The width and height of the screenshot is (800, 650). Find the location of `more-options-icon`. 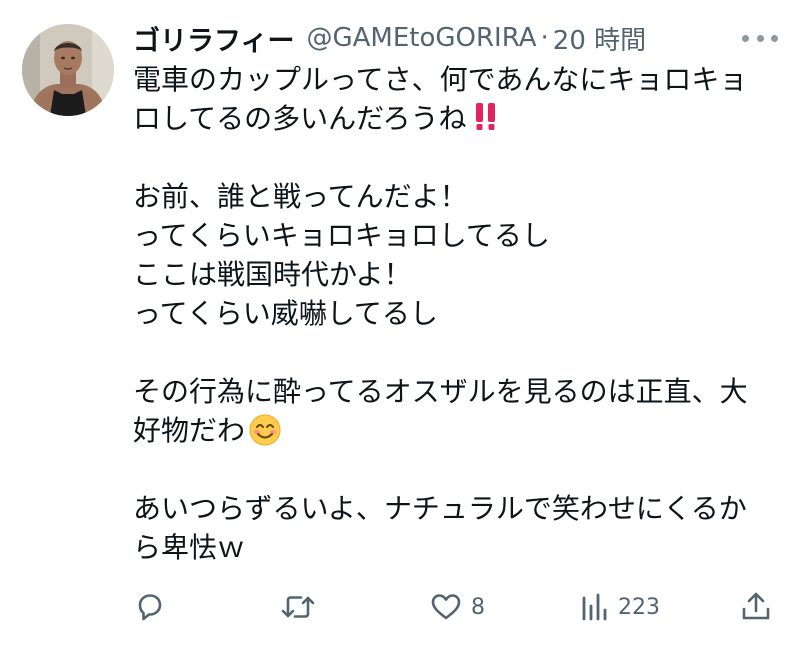

more-options-icon is located at coordinates (760, 38).